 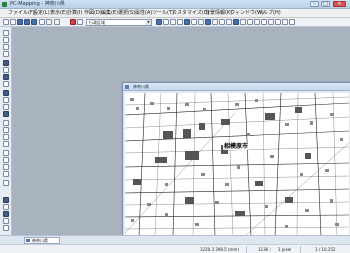 What do you see at coordinates (208, 22) in the screenshot?
I see `layer-list-icon` at bounding box center [208, 22].